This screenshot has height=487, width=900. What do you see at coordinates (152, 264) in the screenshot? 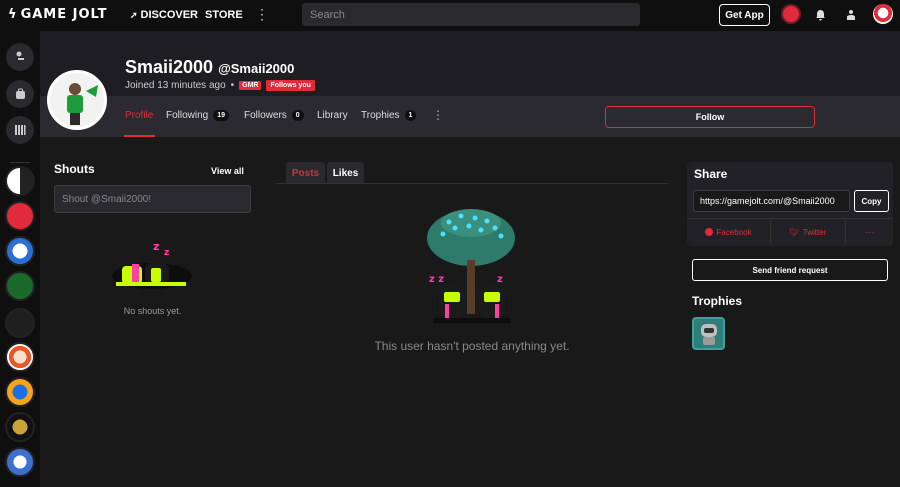
I see `sleeping-illustration: z z` at bounding box center [152, 264].